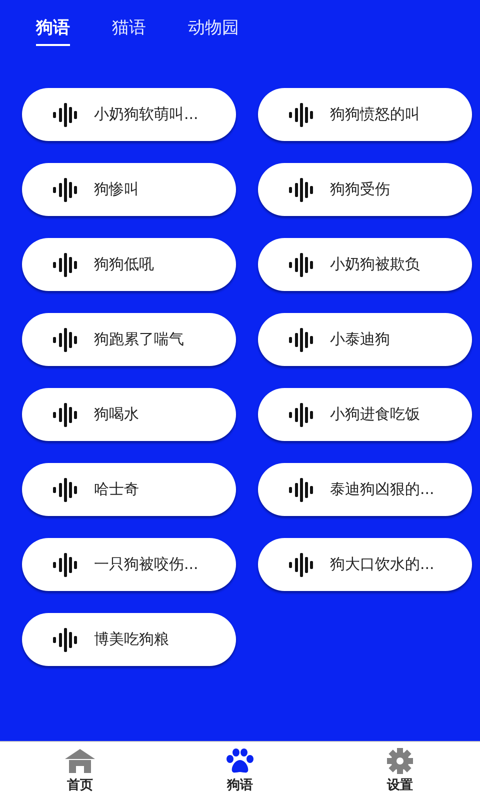  I want to click on sound-button: 狗狗受伤, so click(365, 189).